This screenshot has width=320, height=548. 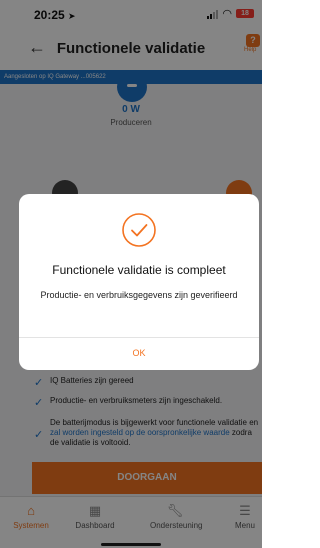 I want to click on home-indicator, so click(x=131, y=544).